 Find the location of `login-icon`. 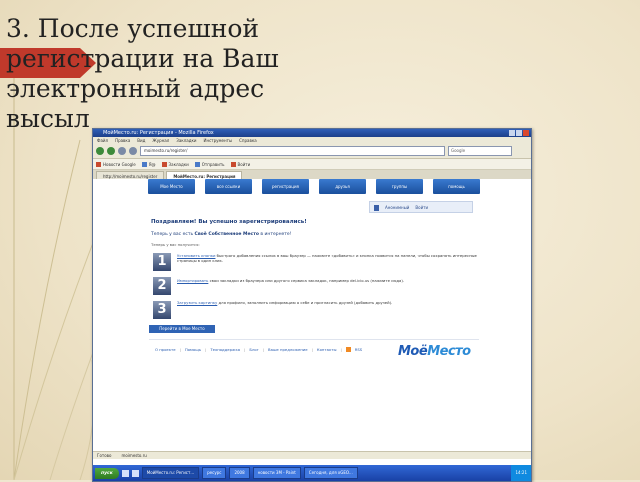

login-icon is located at coordinates (233, 164).